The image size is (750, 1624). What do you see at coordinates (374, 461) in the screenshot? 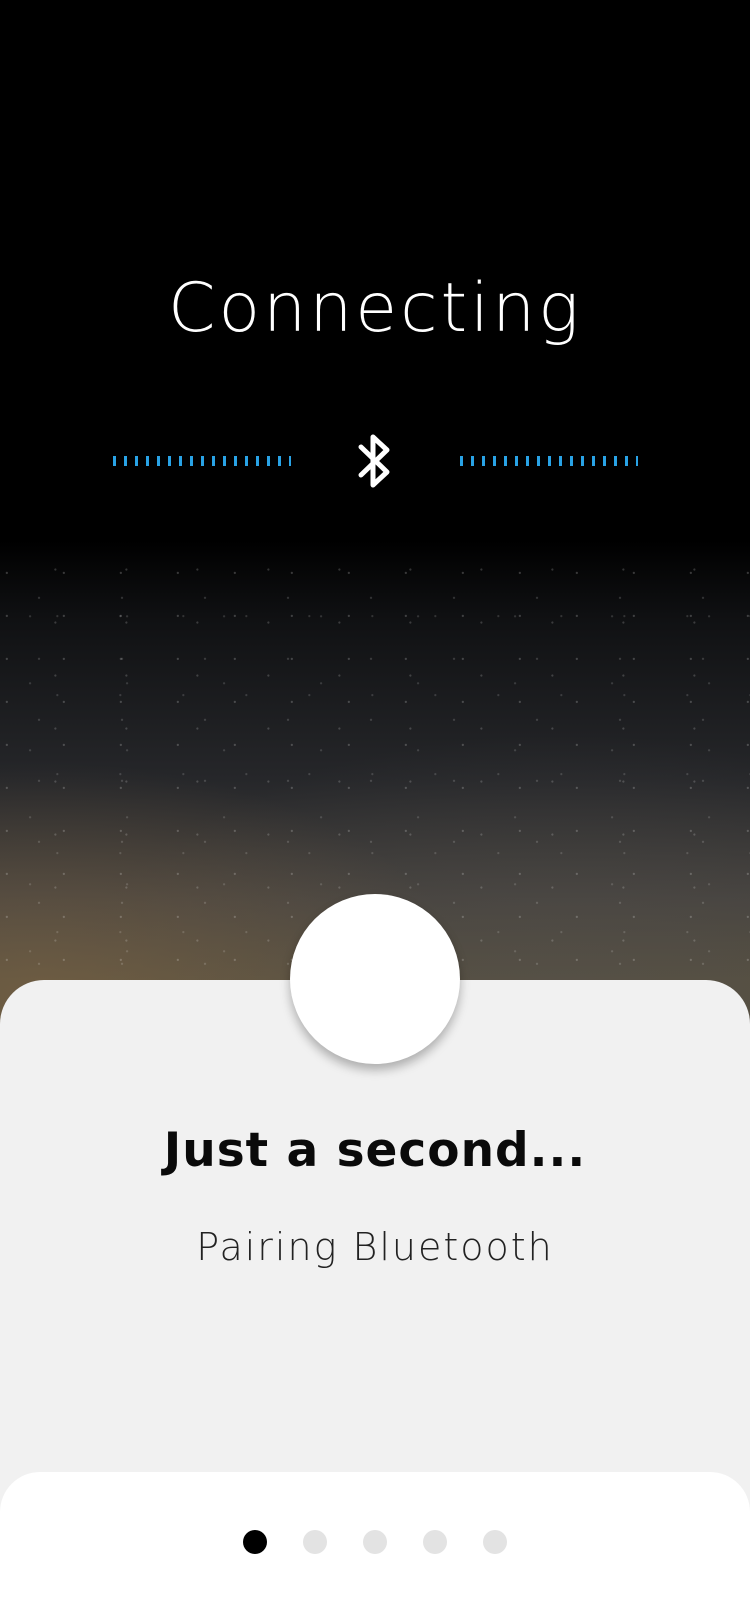
I see `bluetooth-icon` at bounding box center [374, 461].